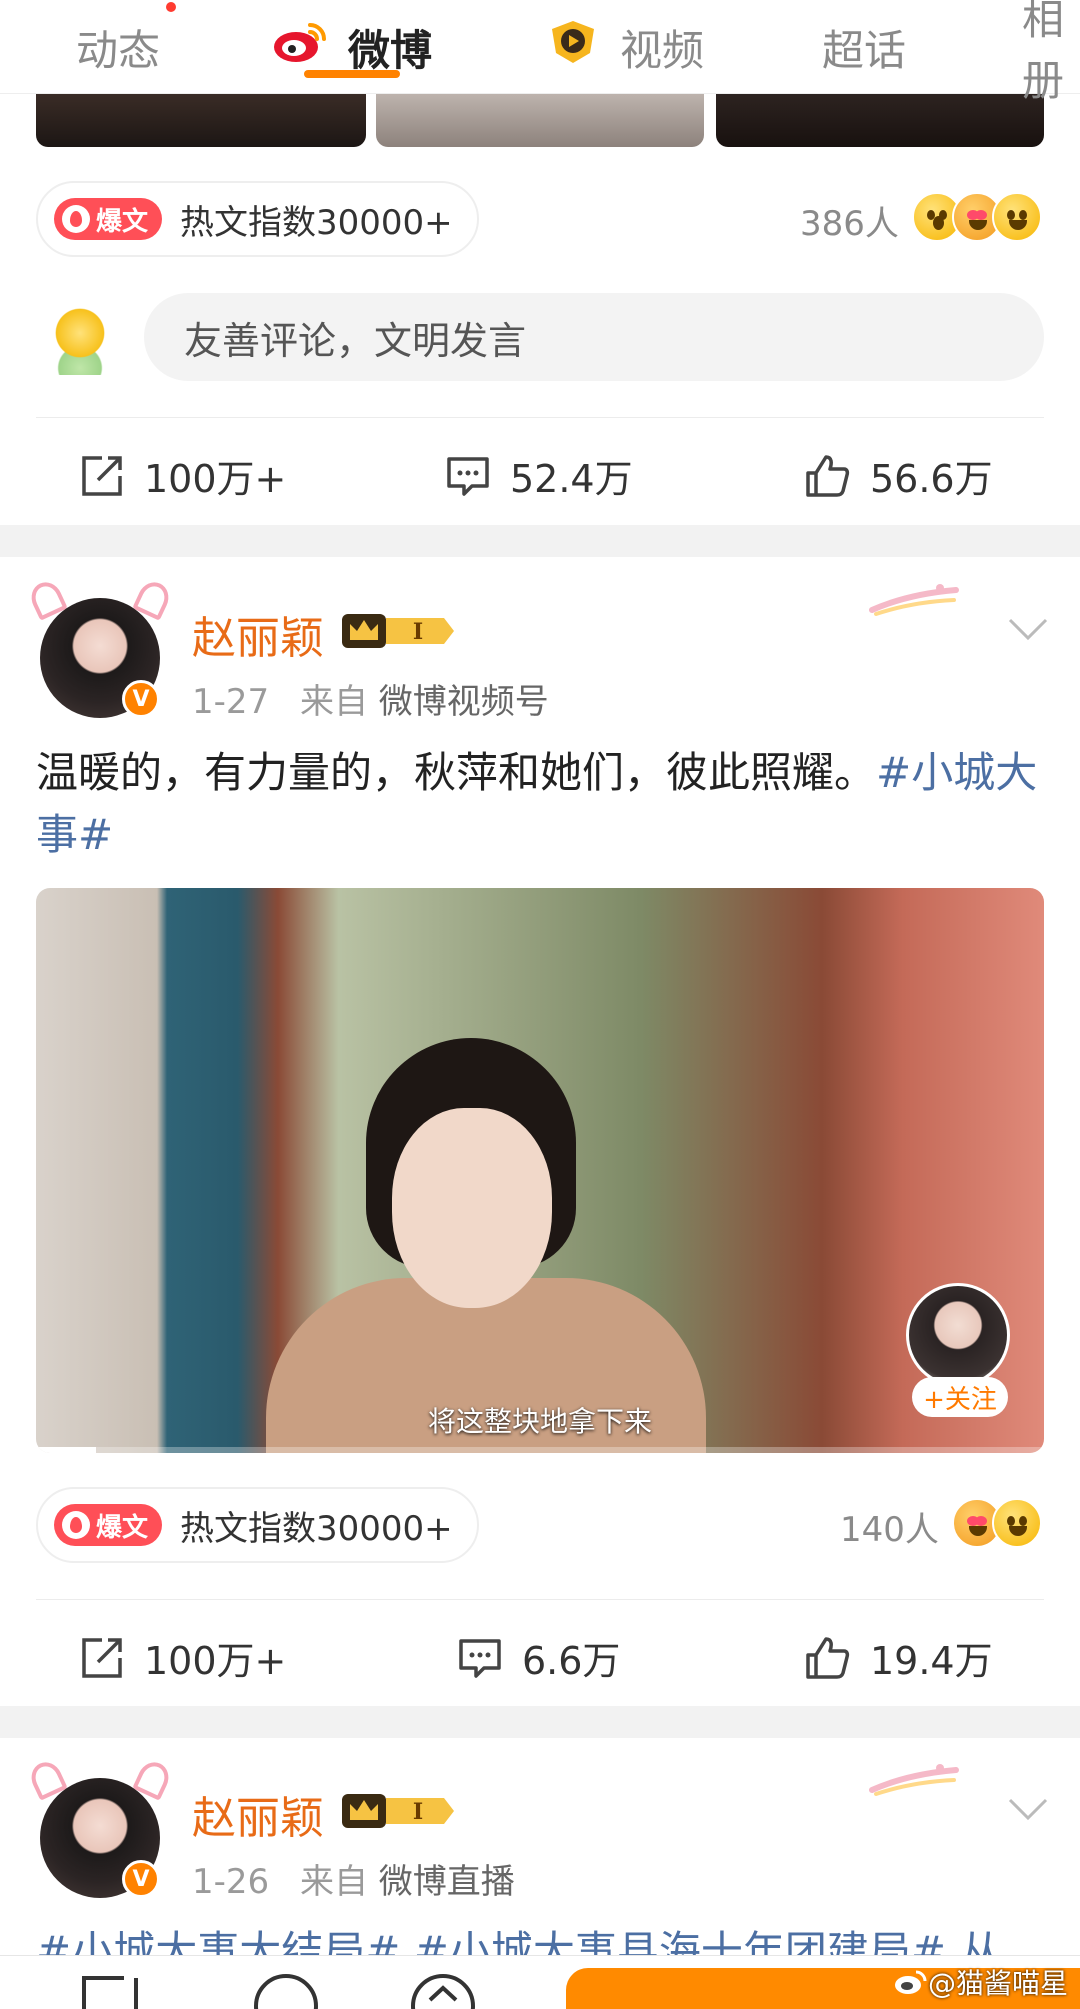 The height and width of the screenshot is (2009, 1080). I want to click on comment-count: 6.6万, so click(571, 1661).